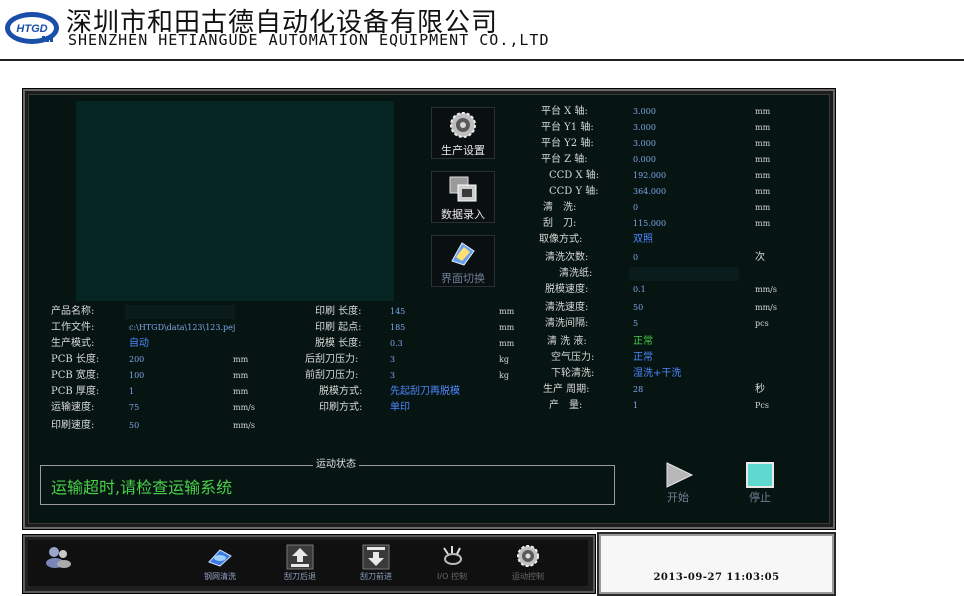  I want to click on platform-z-value: 0.000, so click(644, 160).